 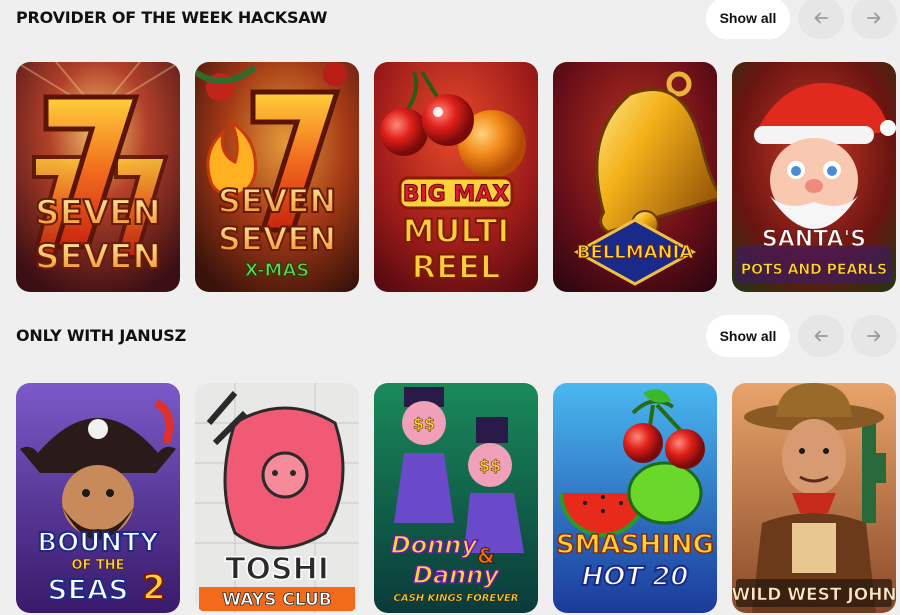 I want to click on game-subtitle: POTS AND PEARLS, so click(x=814, y=270).